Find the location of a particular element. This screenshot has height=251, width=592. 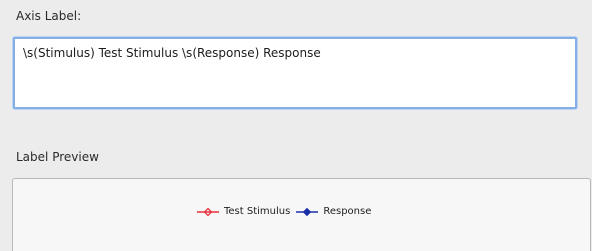

legend-label-test-stimulus: Test Stimulus is located at coordinates (257, 211).